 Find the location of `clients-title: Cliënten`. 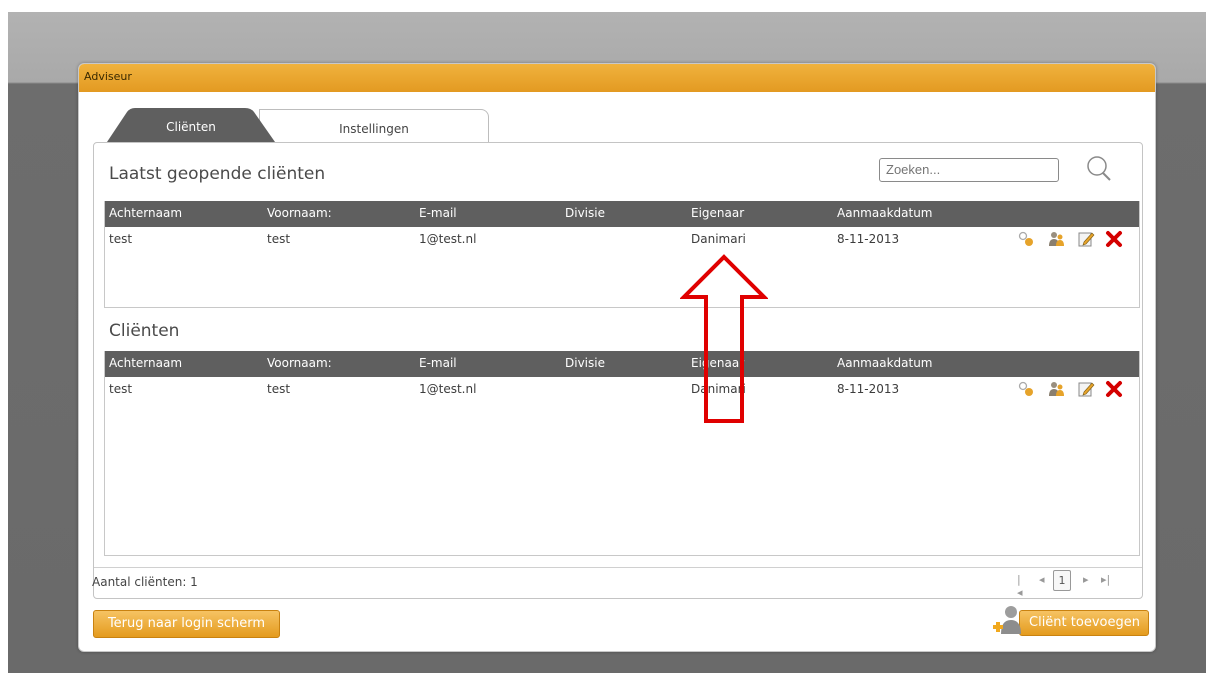

clients-title: Cliënten is located at coordinates (144, 331).